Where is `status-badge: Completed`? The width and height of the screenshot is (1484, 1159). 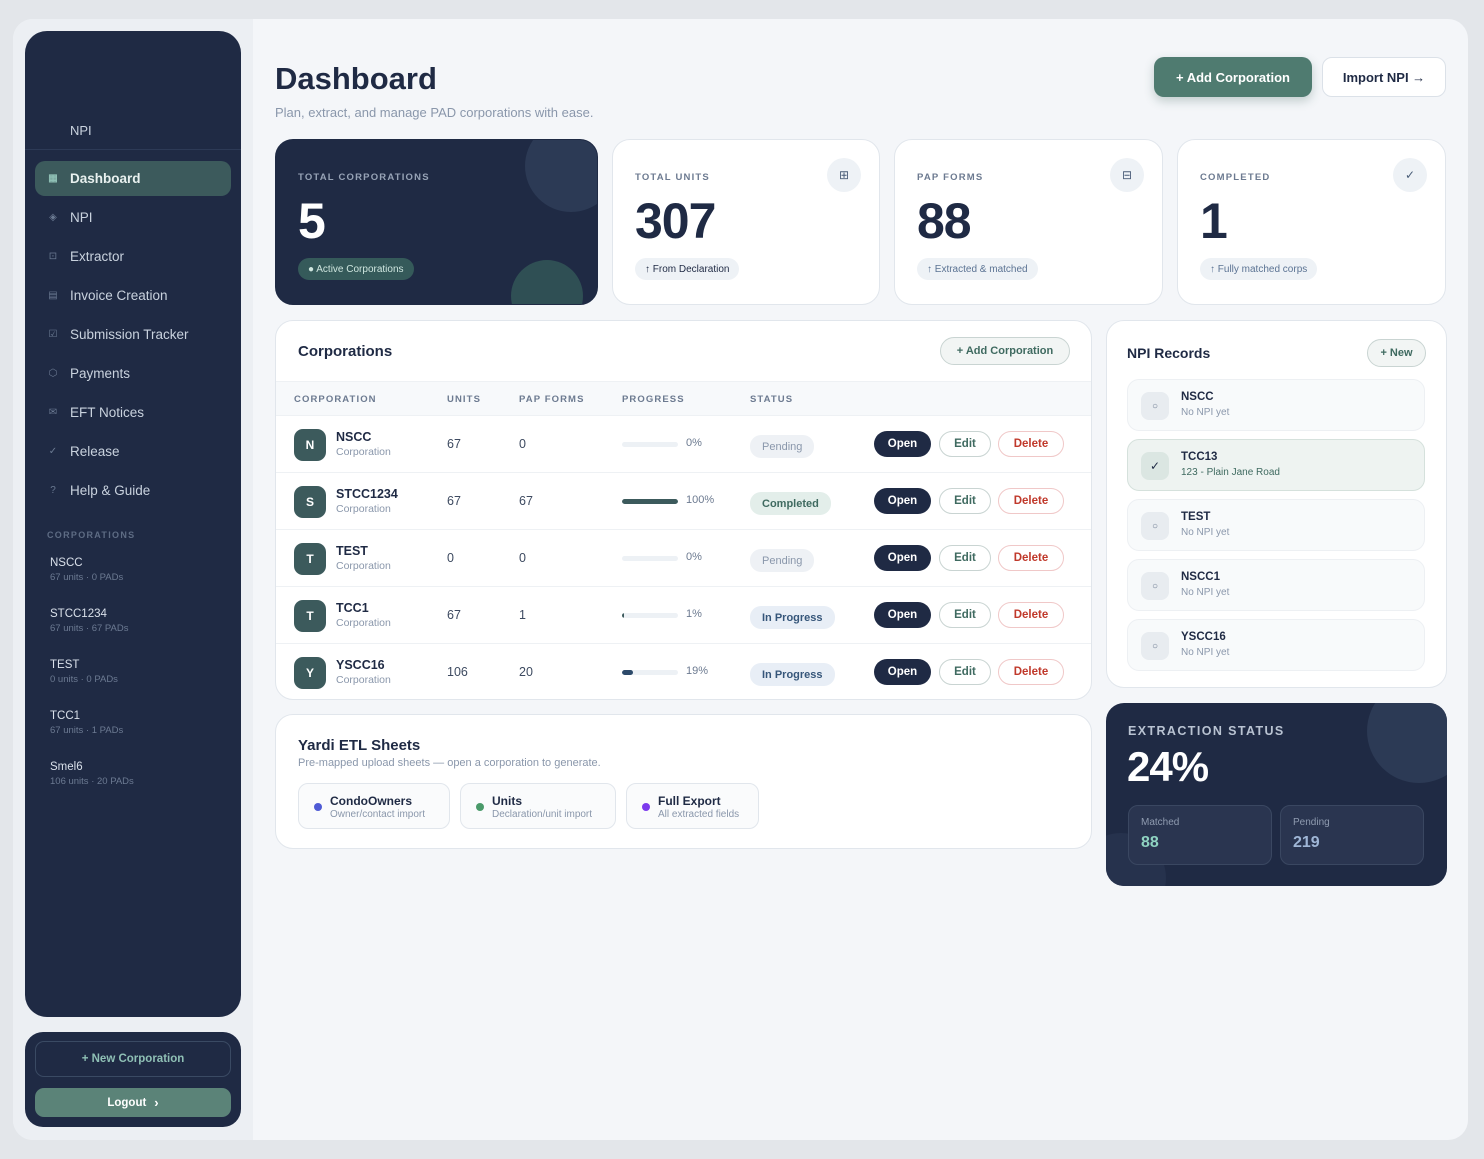
status-badge: Completed is located at coordinates (790, 503).